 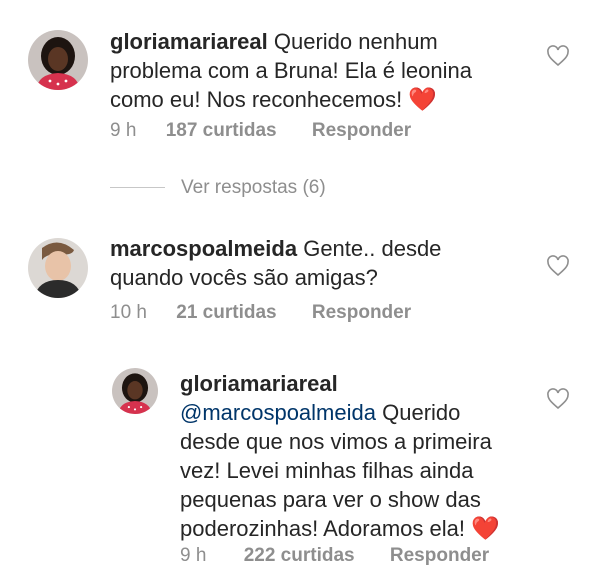 What do you see at coordinates (203, 248) in the screenshot?
I see `comment-username: marcospoalmeida` at bounding box center [203, 248].